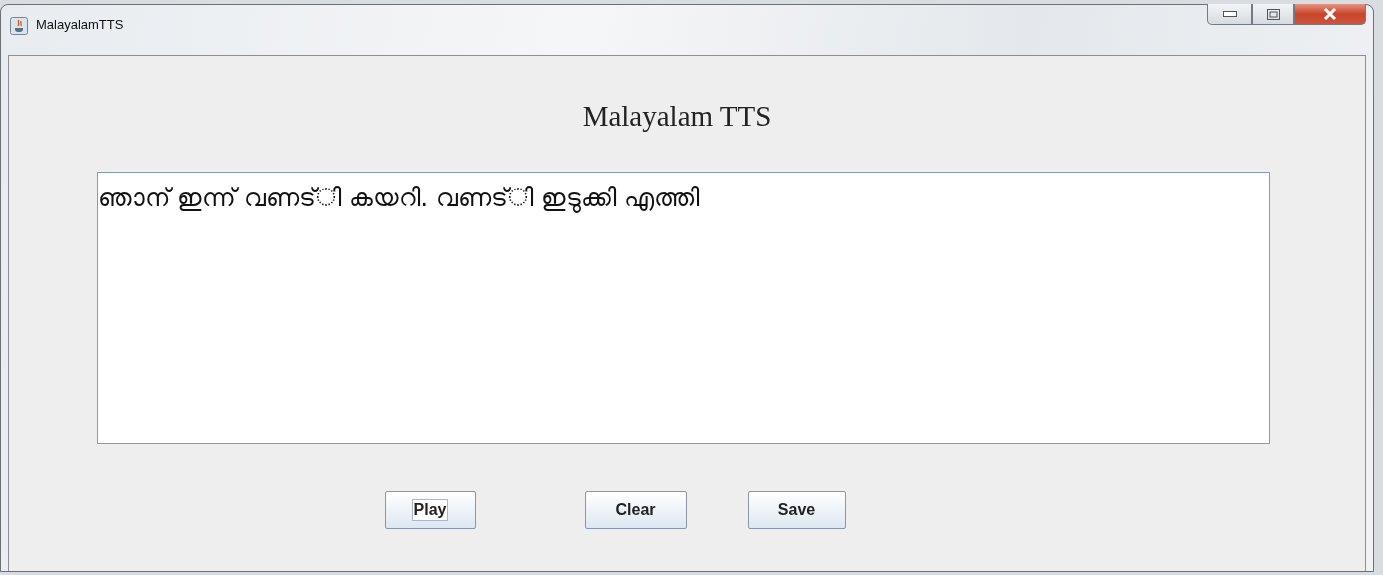 The width and height of the screenshot is (1383, 575). What do you see at coordinates (677, 116) in the screenshot?
I see `app-heading: Malayalam TTS` at bounding box center [677, 116].